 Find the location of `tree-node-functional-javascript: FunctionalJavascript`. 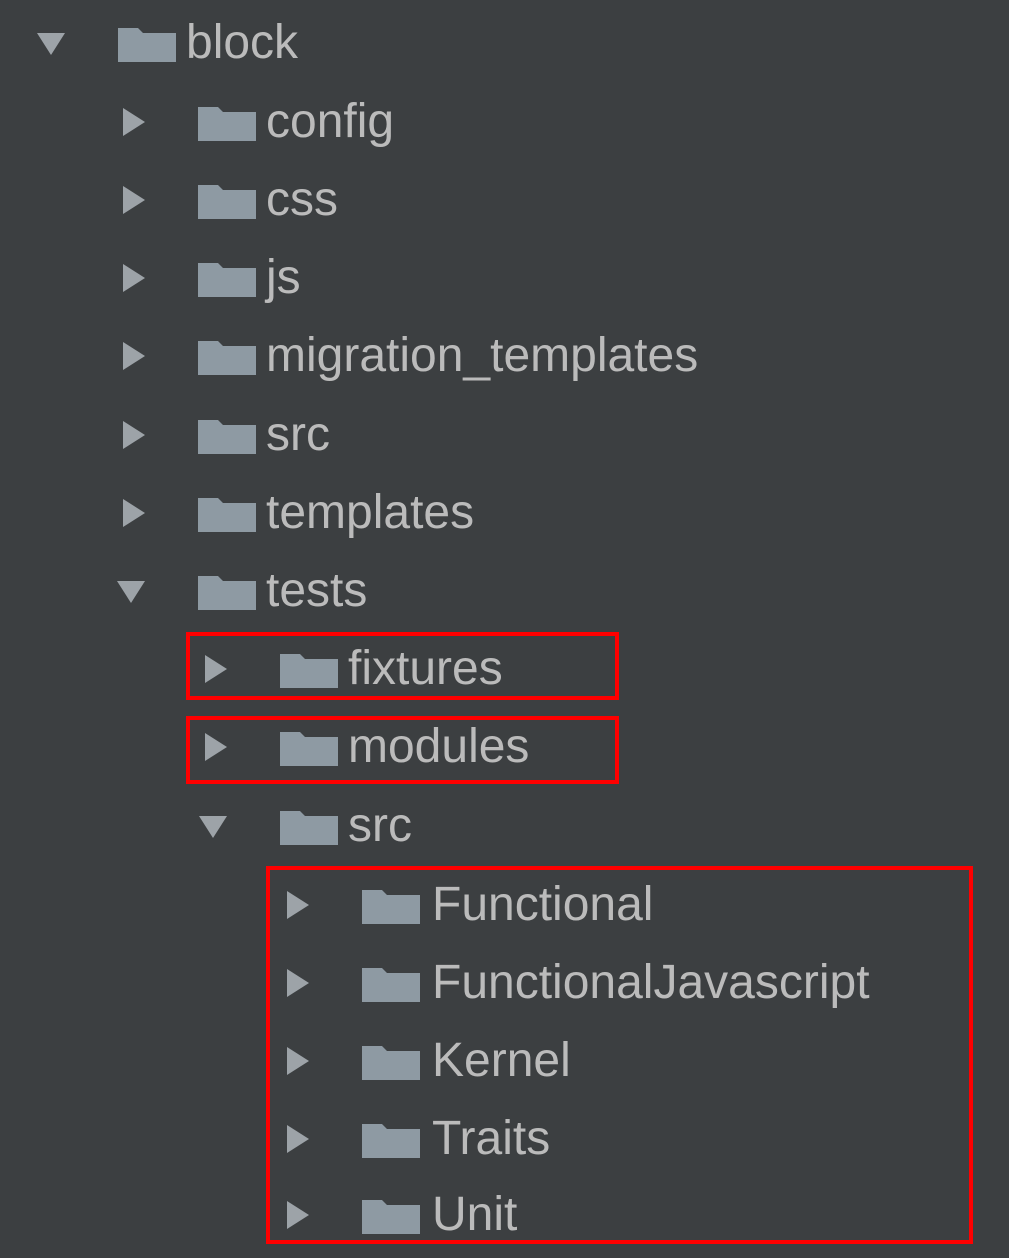

tree-node-functional-javascript: FunctionalJavascript is located at coordinates (504, 983).